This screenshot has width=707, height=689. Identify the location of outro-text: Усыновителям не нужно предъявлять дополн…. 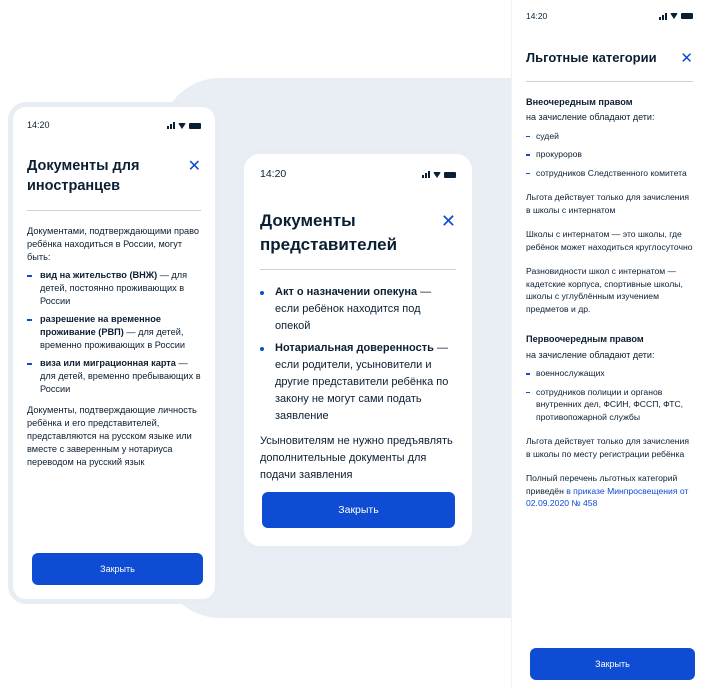
(356, 458).